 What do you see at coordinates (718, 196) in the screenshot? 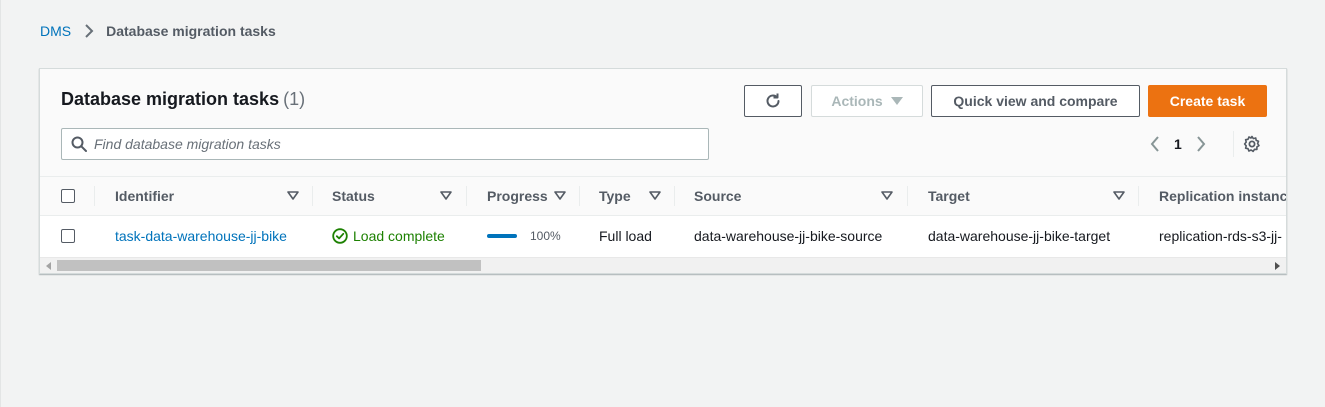
I see `column-label: Source` at bounding box center [718, 196].